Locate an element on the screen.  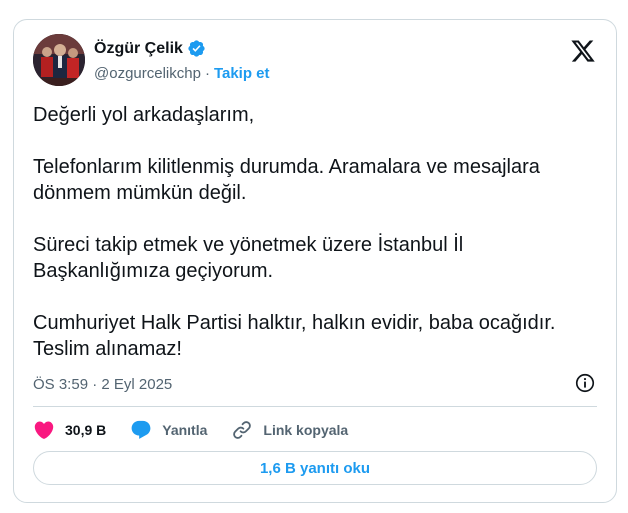
like-button: 30,9 B is located at coordinates (69, 430).